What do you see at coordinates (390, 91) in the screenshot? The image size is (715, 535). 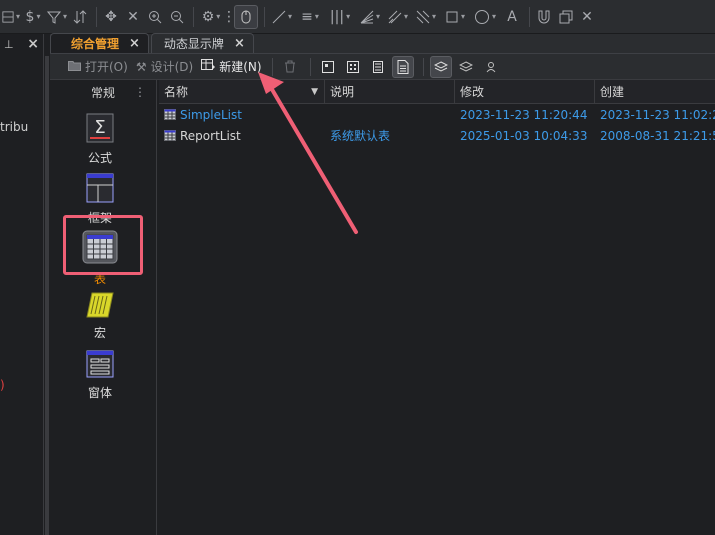 I see `column-header-description: 说明` at bounding box center [390, 91].